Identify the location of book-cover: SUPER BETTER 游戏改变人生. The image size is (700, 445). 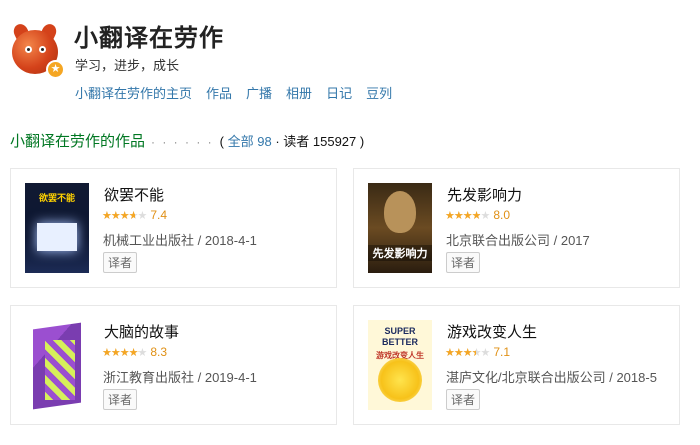
(400, 365).